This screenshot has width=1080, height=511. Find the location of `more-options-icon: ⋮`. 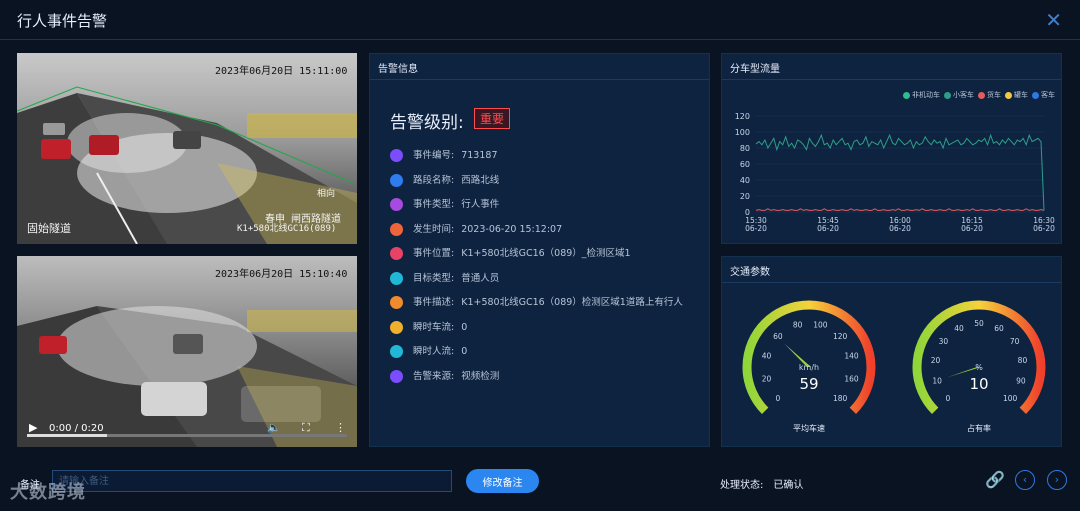

more-options-icon: ⋮ is located at coordinates (340, 427).